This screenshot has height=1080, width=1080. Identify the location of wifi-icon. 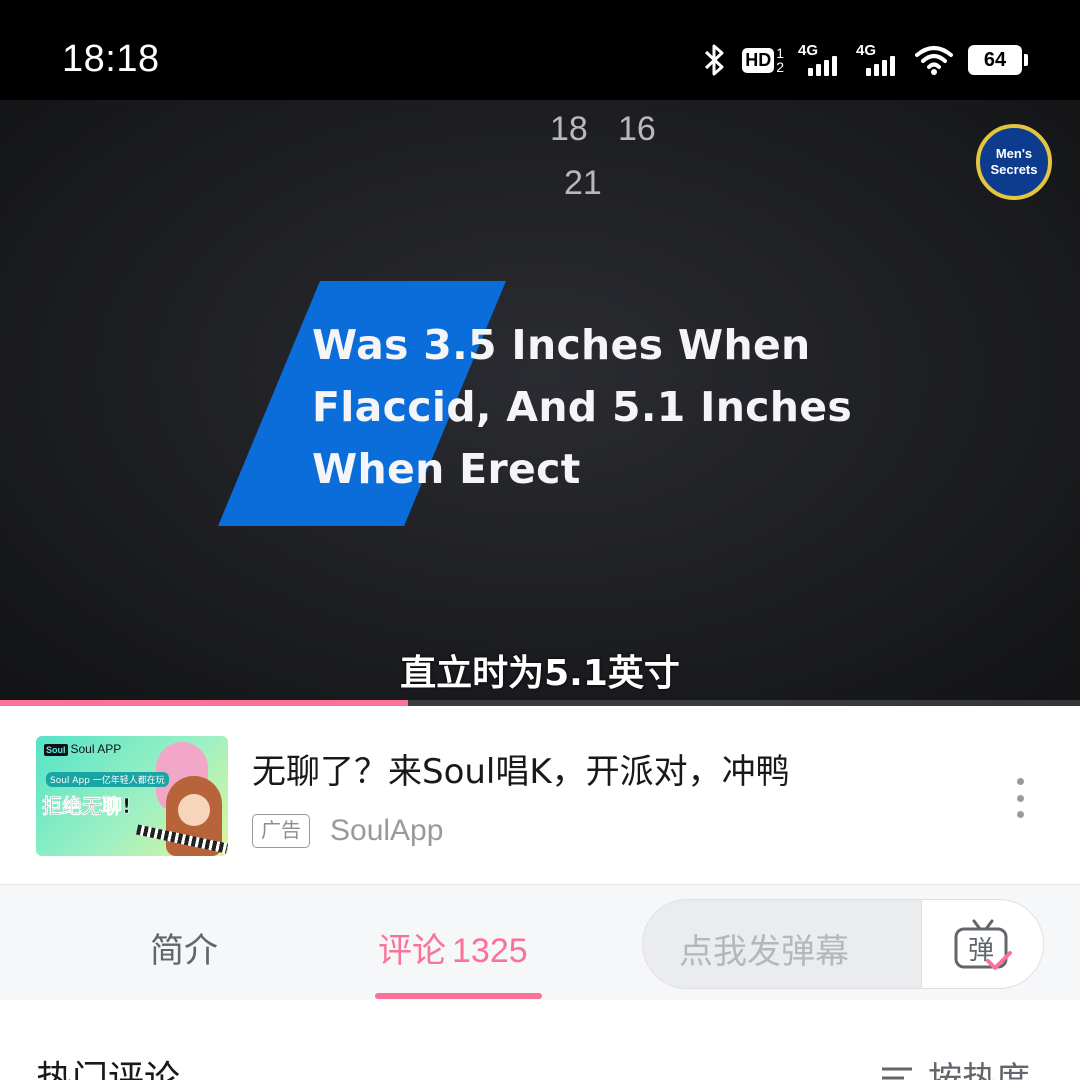
(934, 60).